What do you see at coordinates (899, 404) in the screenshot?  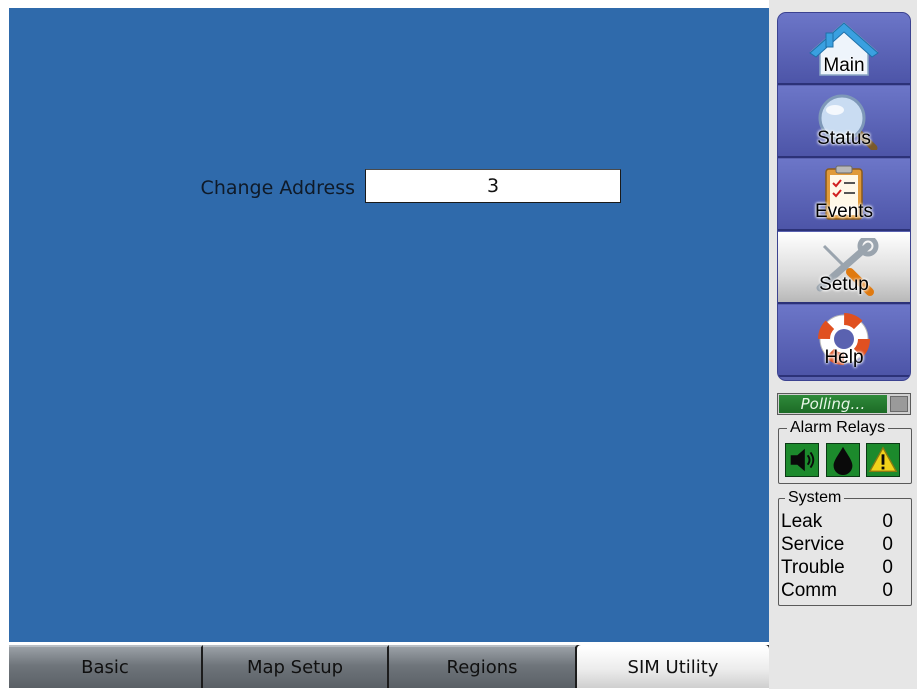 I see `polling-indicator` at bounding box center [899, 404].